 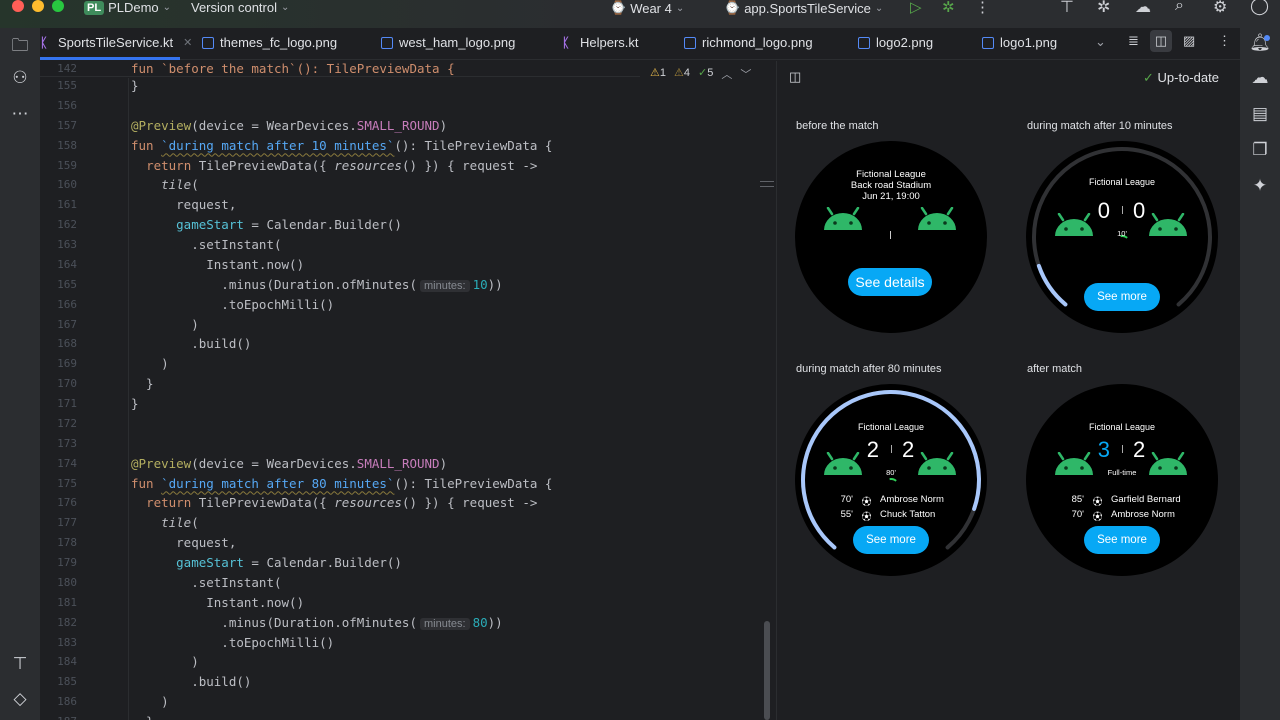 What do you see at coordinates (767, 670) in the screenshot?
I see `vertical-scrollbar` at bounding box center [767, 670].